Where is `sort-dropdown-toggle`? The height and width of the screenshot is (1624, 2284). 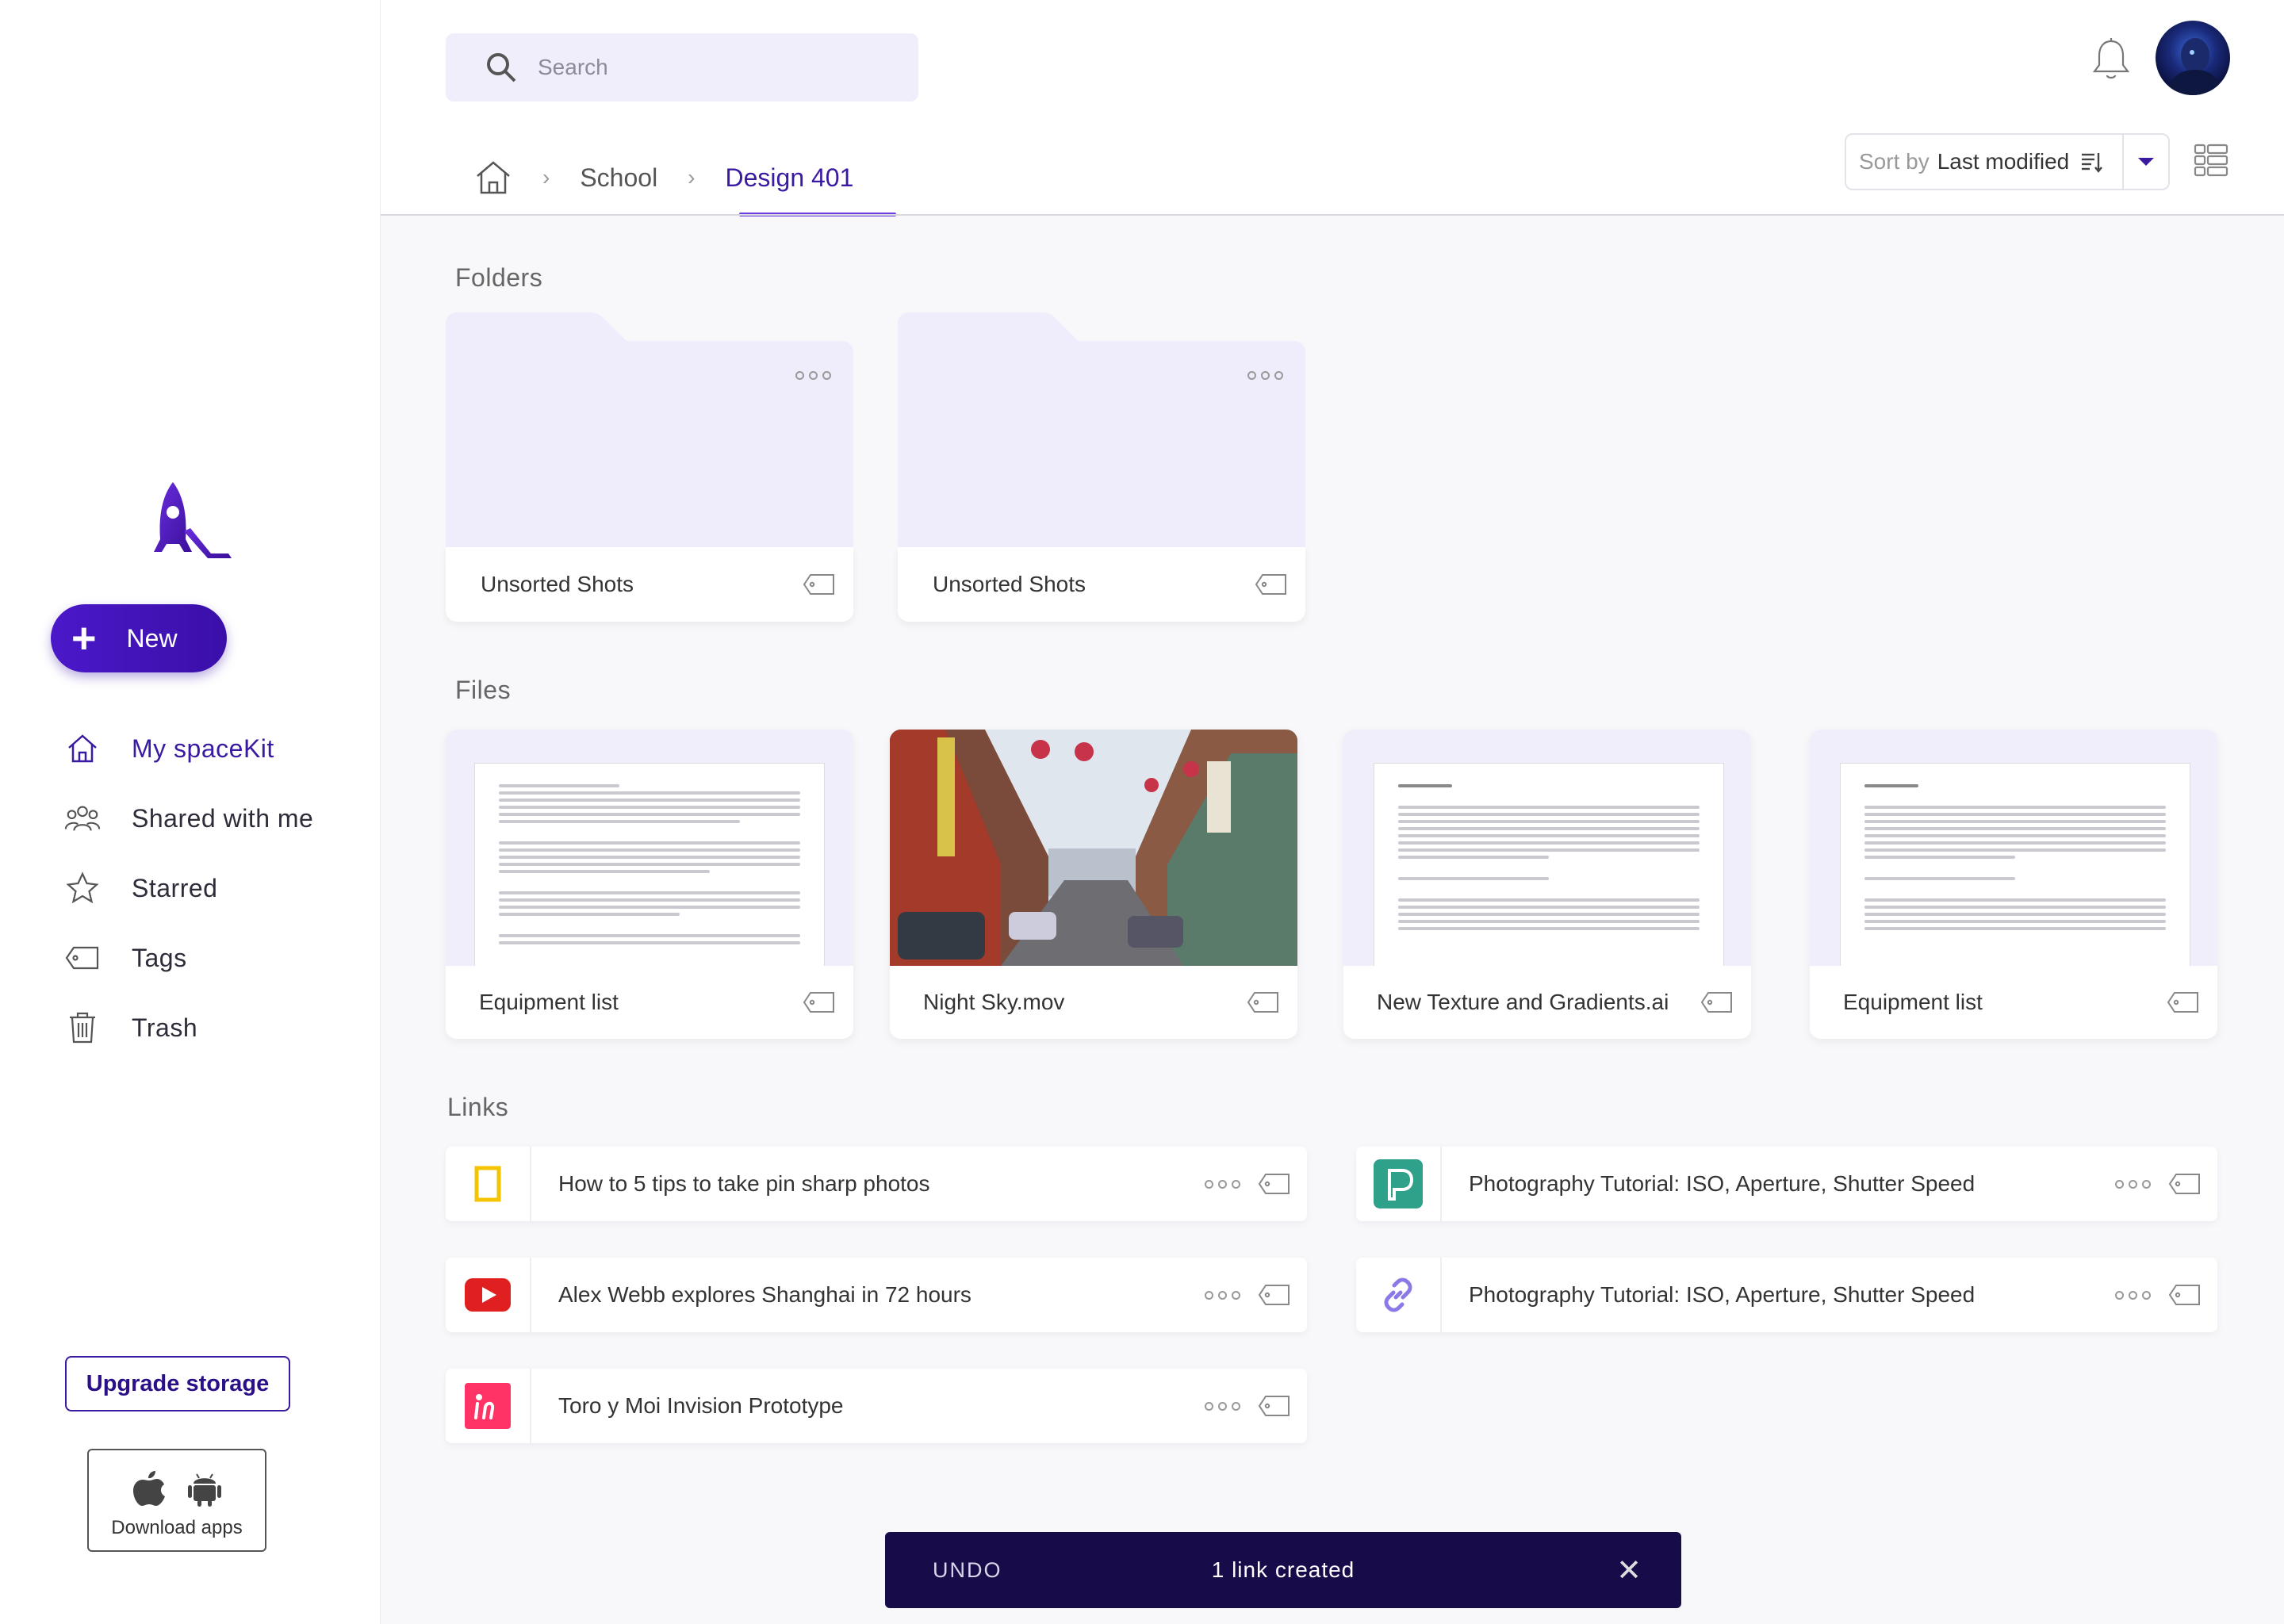 sort-dropdown-toggle is located at coordinates (2146, 161).